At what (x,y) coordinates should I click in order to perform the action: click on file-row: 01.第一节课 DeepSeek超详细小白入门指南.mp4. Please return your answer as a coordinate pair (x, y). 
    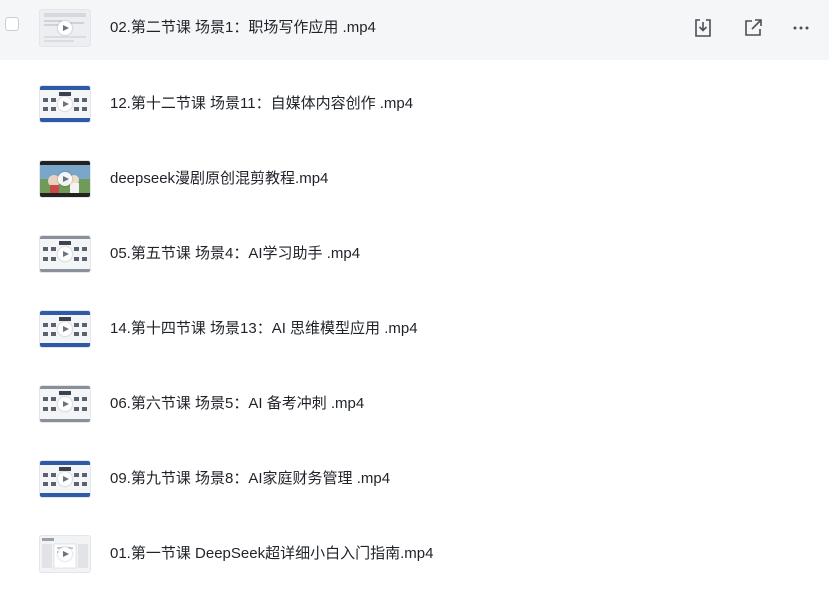
    Looking at the image, I should click on (414, 554).